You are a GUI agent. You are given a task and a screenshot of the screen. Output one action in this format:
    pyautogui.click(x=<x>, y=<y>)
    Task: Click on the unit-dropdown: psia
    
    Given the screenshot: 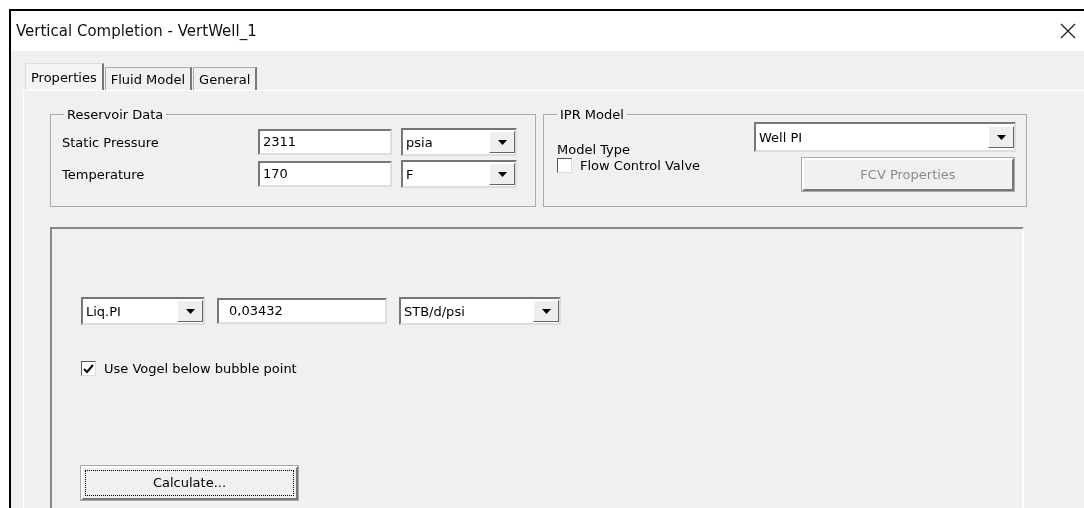 What is the action you would take?
    pyautogui.click(x=459, y=142)
    